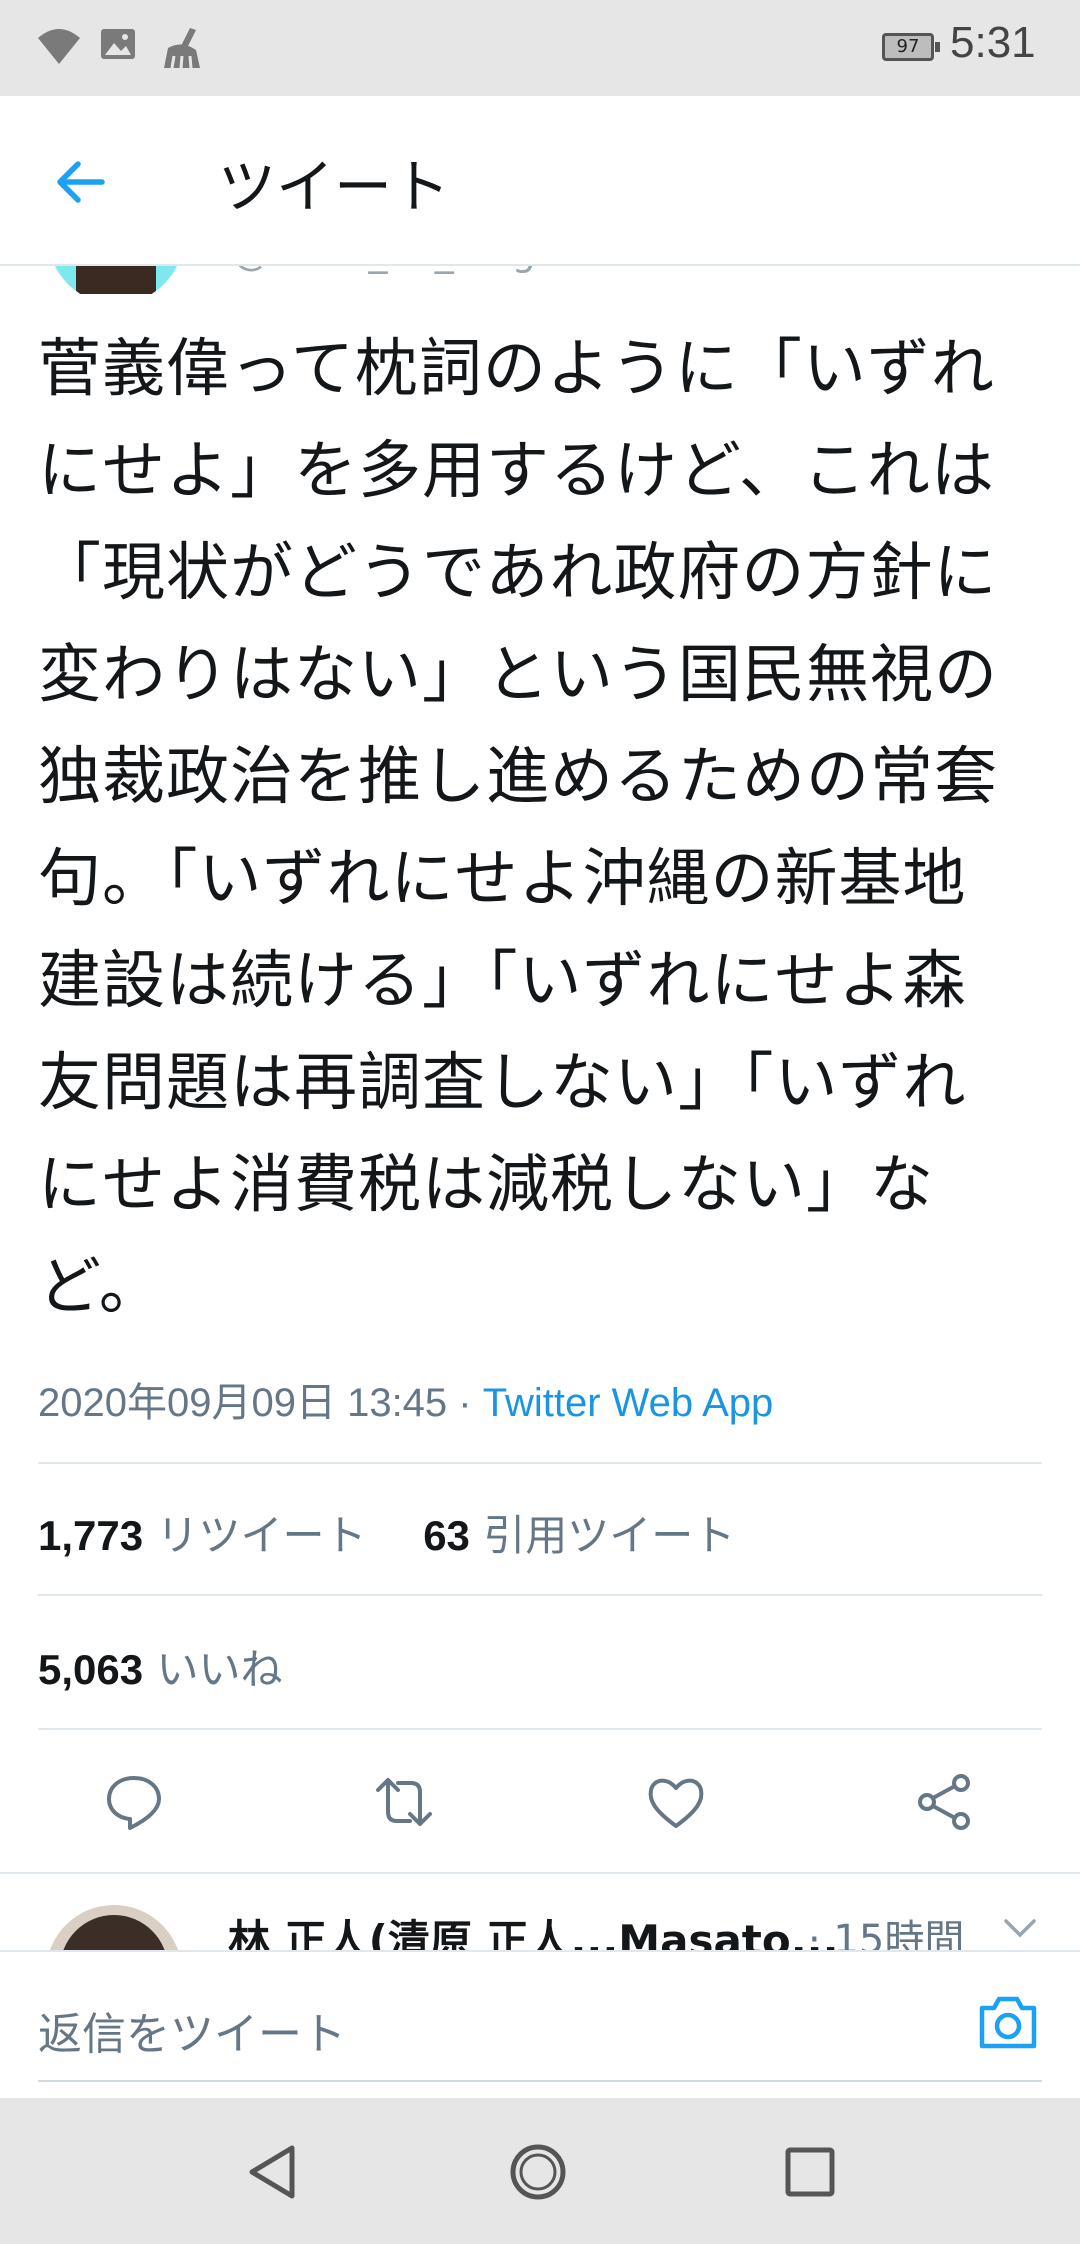 The height and width of the screenshot is (2244, 1080). Describe the element at coordinates (628, 1403) in the screenshot. I see `tweet-source-link: Twitter Web App` at that location.